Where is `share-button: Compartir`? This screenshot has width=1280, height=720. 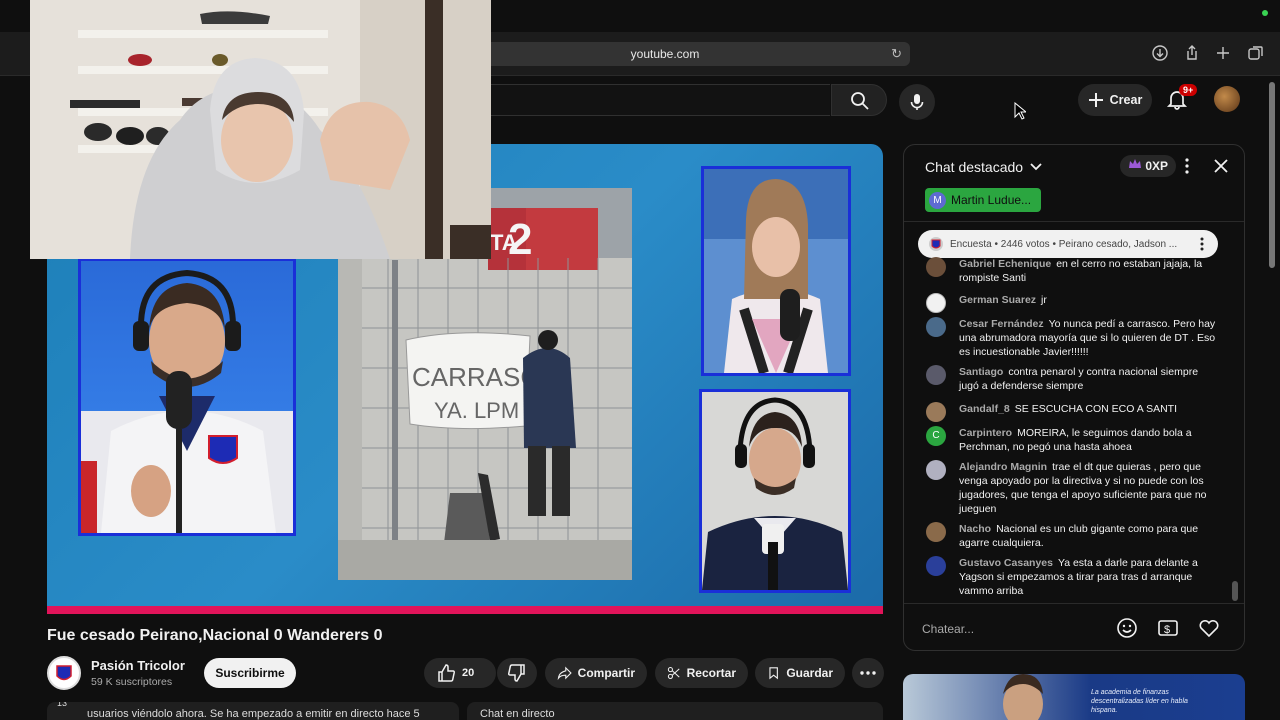
share-button: Compartir is located at coordinates (596, 673).